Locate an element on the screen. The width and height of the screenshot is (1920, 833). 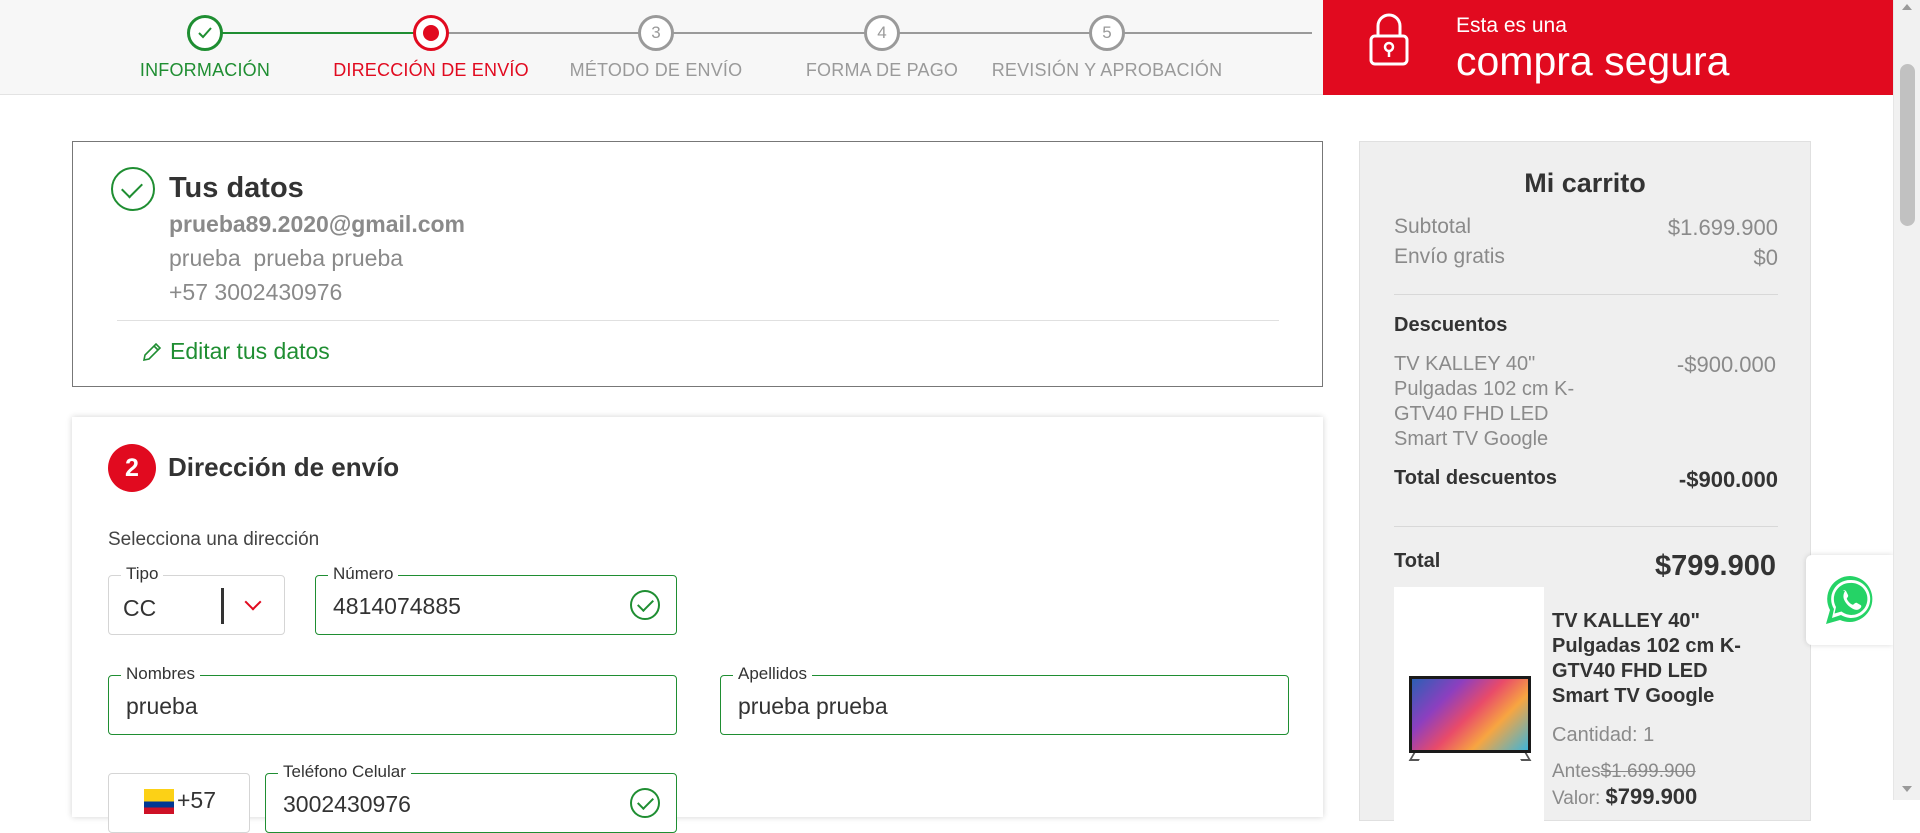
pencil-icon is located at coordinates (152, 351).